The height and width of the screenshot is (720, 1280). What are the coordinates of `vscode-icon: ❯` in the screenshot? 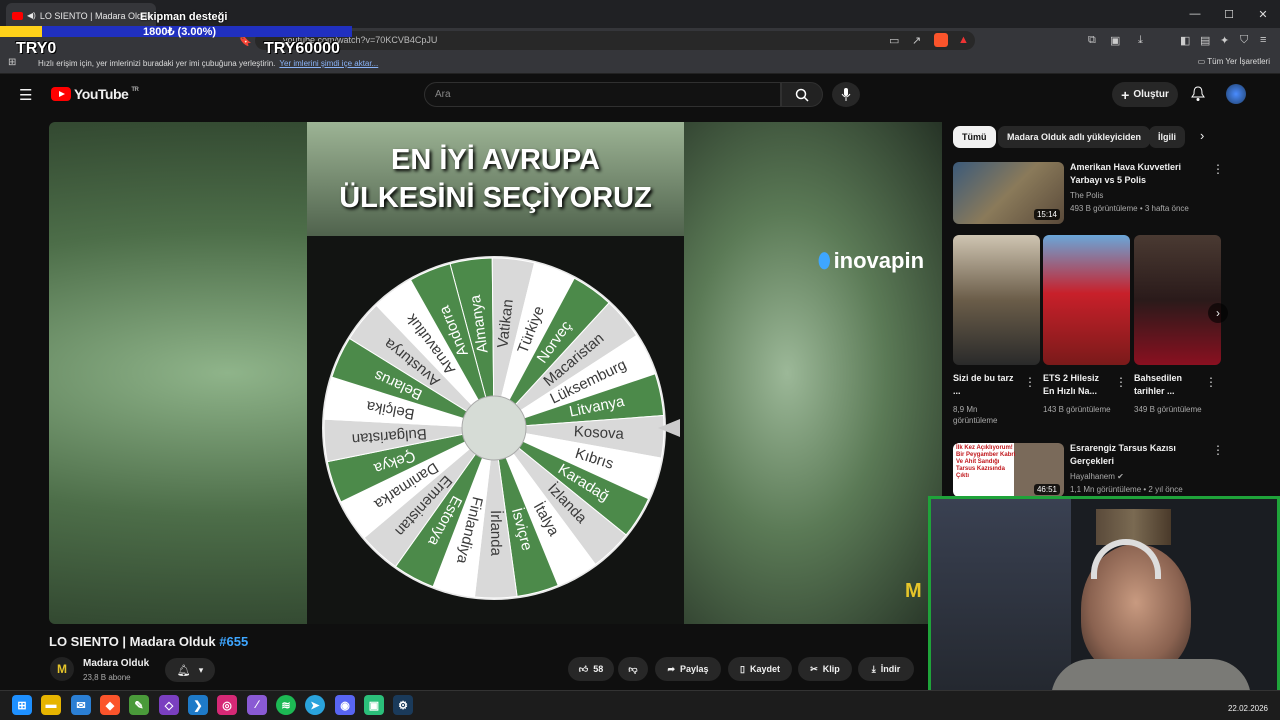 It's located at (198, 705).